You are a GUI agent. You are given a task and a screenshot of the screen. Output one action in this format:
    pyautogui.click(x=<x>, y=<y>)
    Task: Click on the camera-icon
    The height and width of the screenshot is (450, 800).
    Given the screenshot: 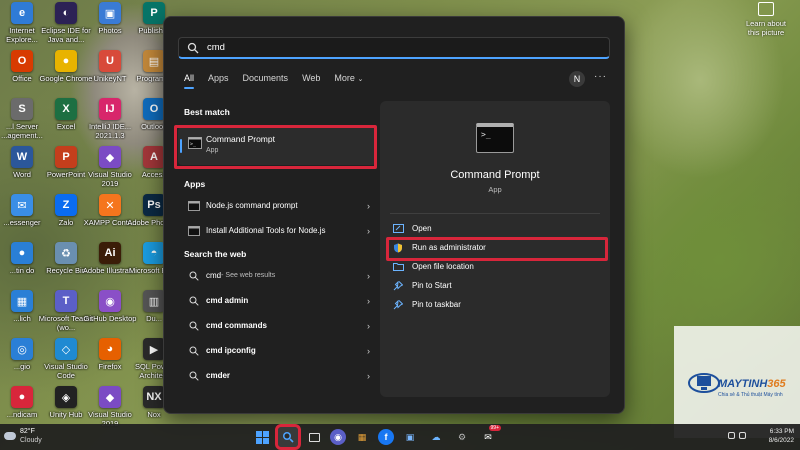 What is the action you would take?
    pyautogui.click(x=766, y=9)
    